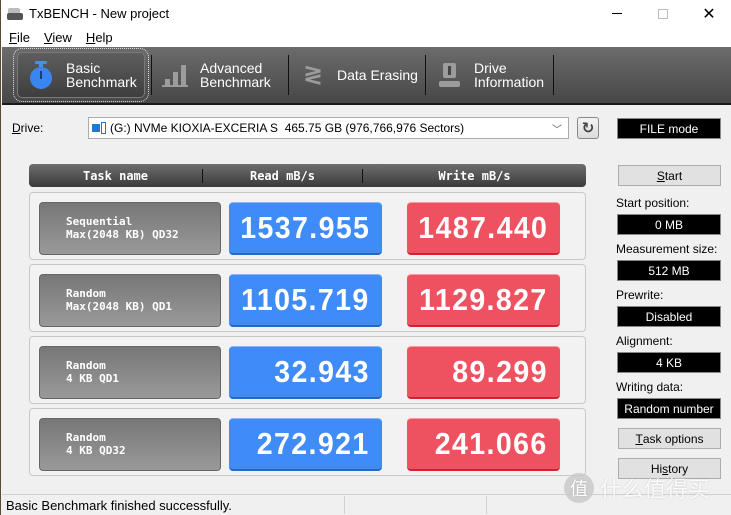  I want to click on read-value-text: 32.943, so click(322, 371).